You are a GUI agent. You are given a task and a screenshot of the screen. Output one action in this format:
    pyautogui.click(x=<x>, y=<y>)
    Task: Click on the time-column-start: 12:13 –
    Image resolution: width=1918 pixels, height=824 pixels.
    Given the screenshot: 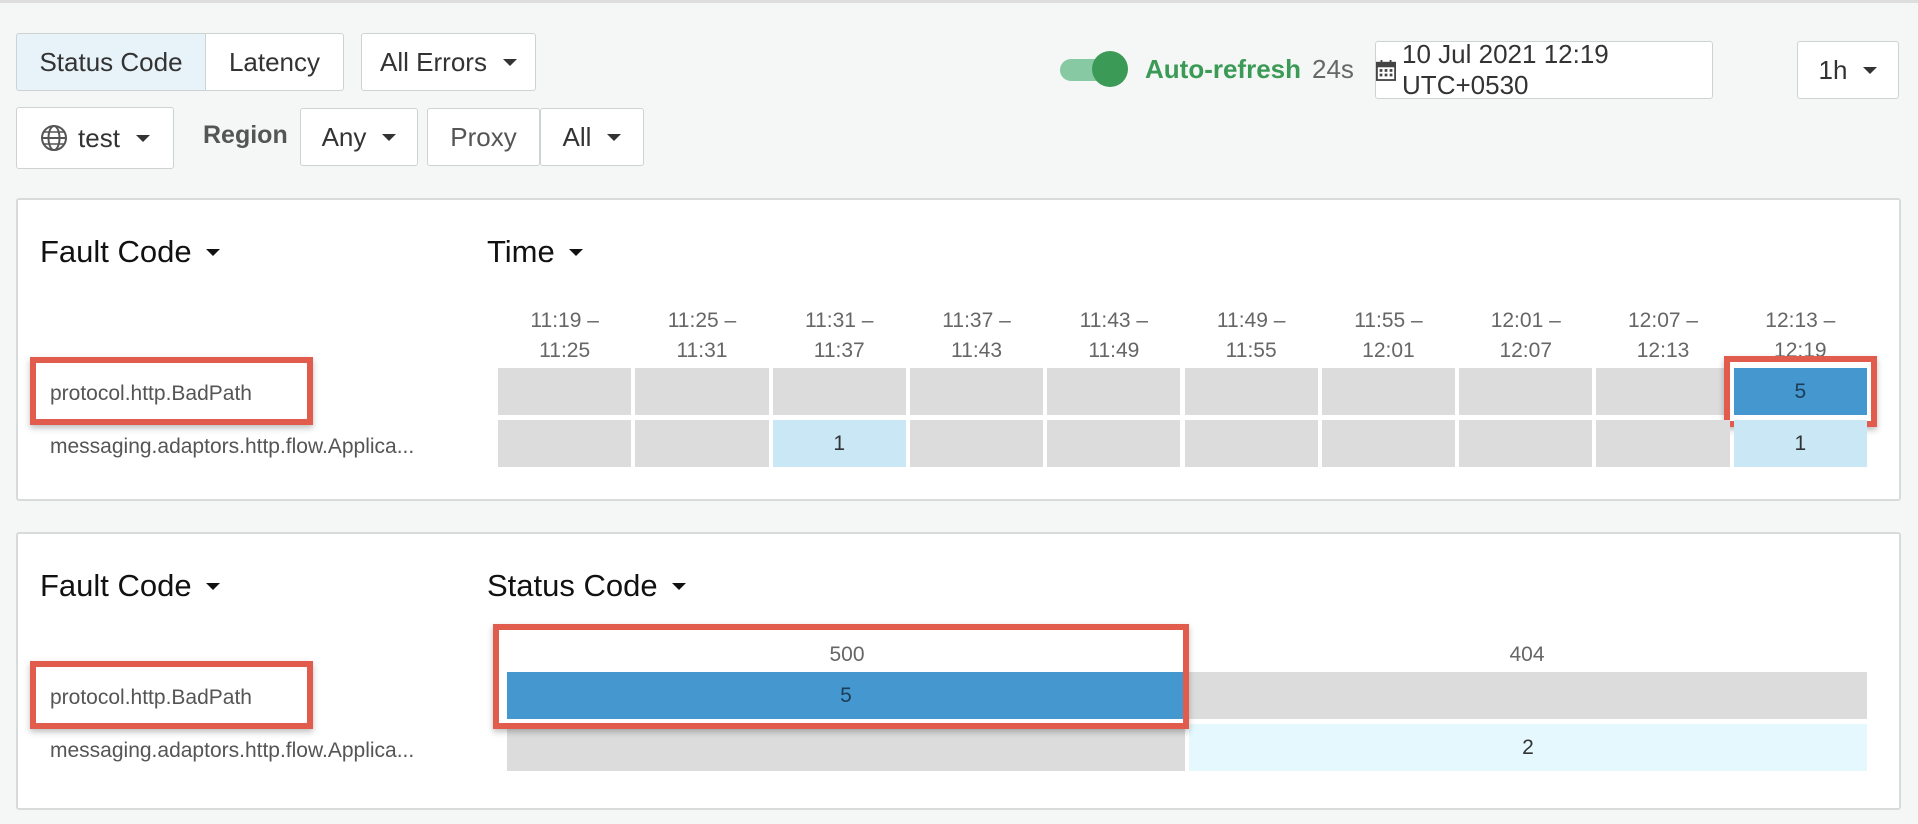 What is the action you would take?
    pyautogui.click(x=1800, y=320)
    